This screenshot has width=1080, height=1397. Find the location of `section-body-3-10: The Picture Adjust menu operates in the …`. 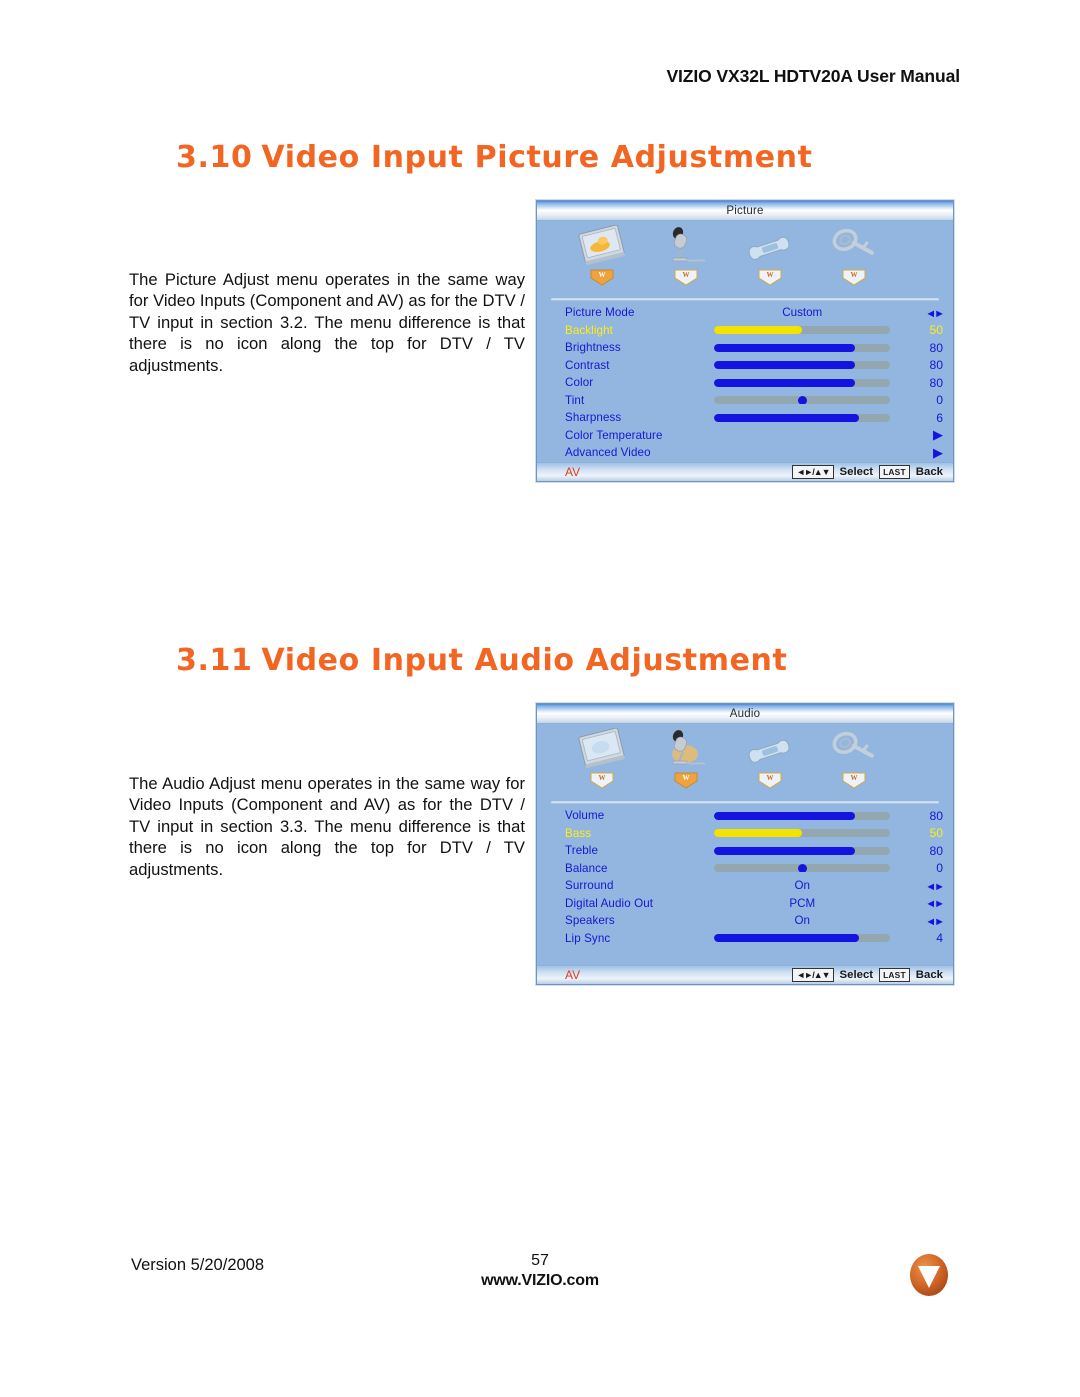

section-body-3-10: The Picture Adjust menu operates in the … is located at coordinates (327, 322).